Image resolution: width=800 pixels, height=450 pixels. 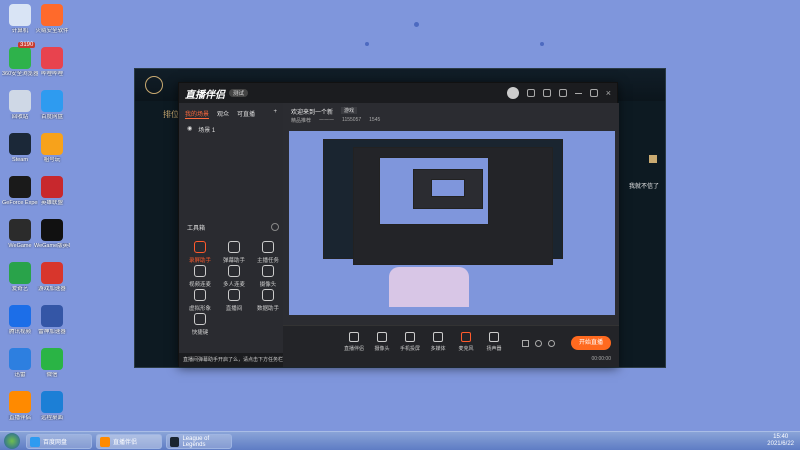 I want to click on desktop-icon: GeForce Experience, so click(x=20, y=191).